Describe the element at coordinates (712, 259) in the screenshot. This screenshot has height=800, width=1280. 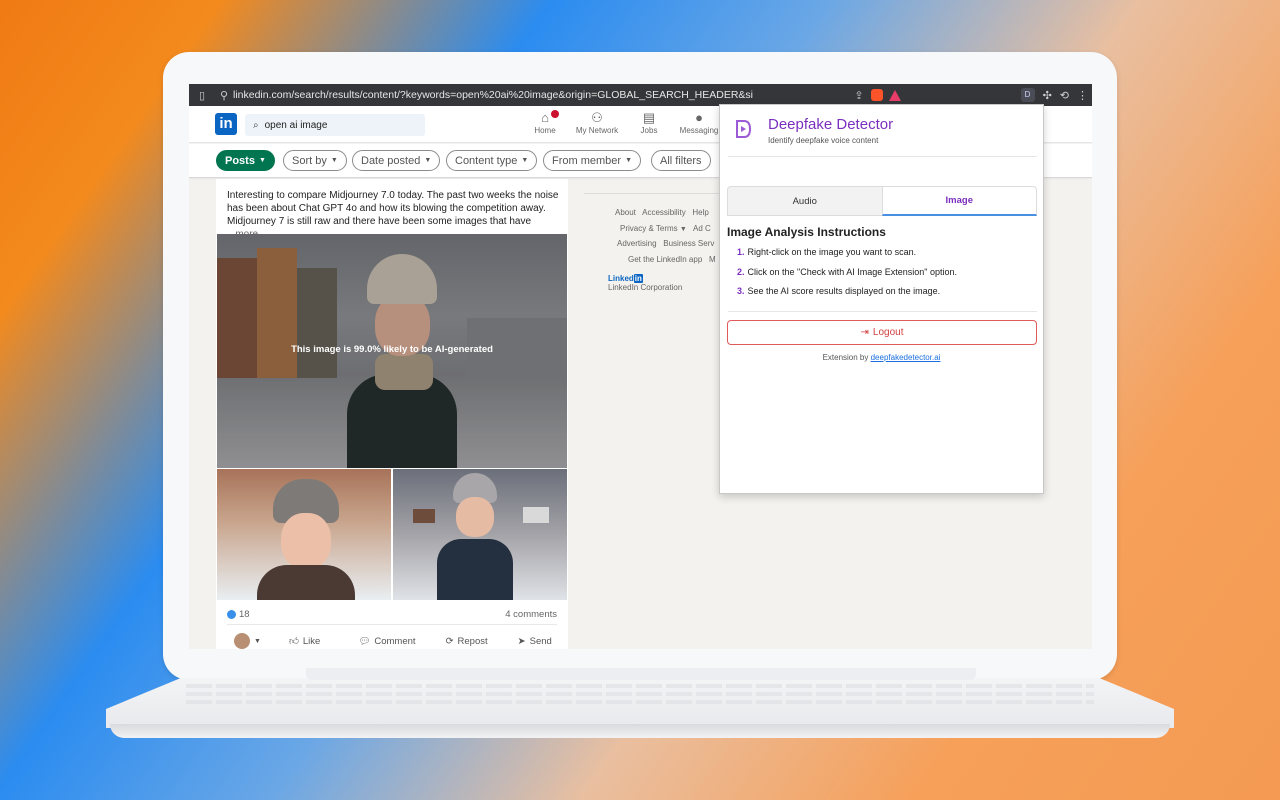
I see `footer-more: M` at that location.